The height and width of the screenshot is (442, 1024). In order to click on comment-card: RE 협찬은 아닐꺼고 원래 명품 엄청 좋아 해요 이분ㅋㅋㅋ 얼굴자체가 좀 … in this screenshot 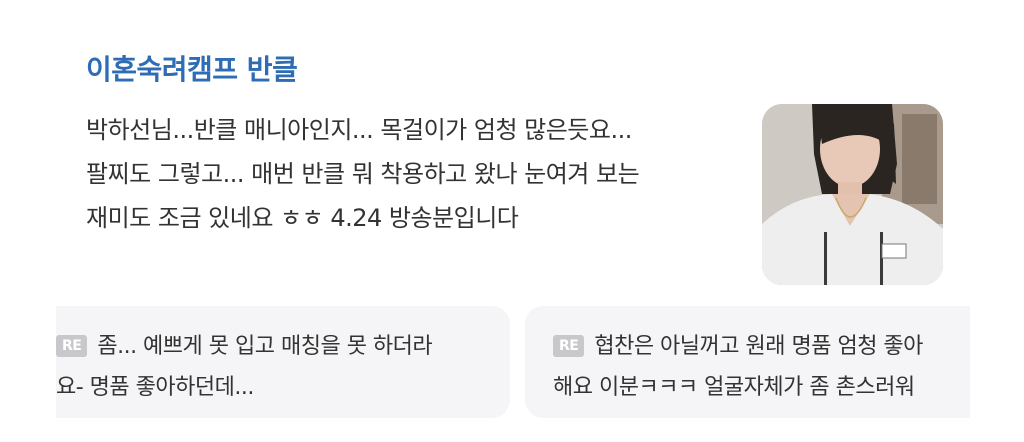, I will do `click(747, 362)`.